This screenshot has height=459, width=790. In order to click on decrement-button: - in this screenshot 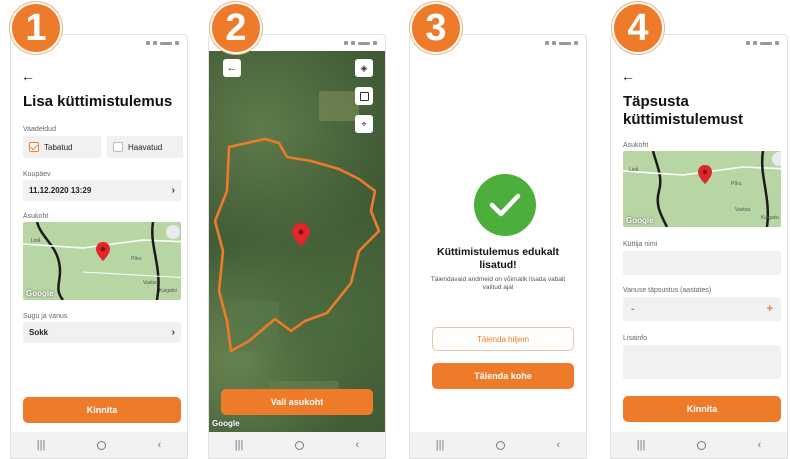, I will do `click(633, 309)`.